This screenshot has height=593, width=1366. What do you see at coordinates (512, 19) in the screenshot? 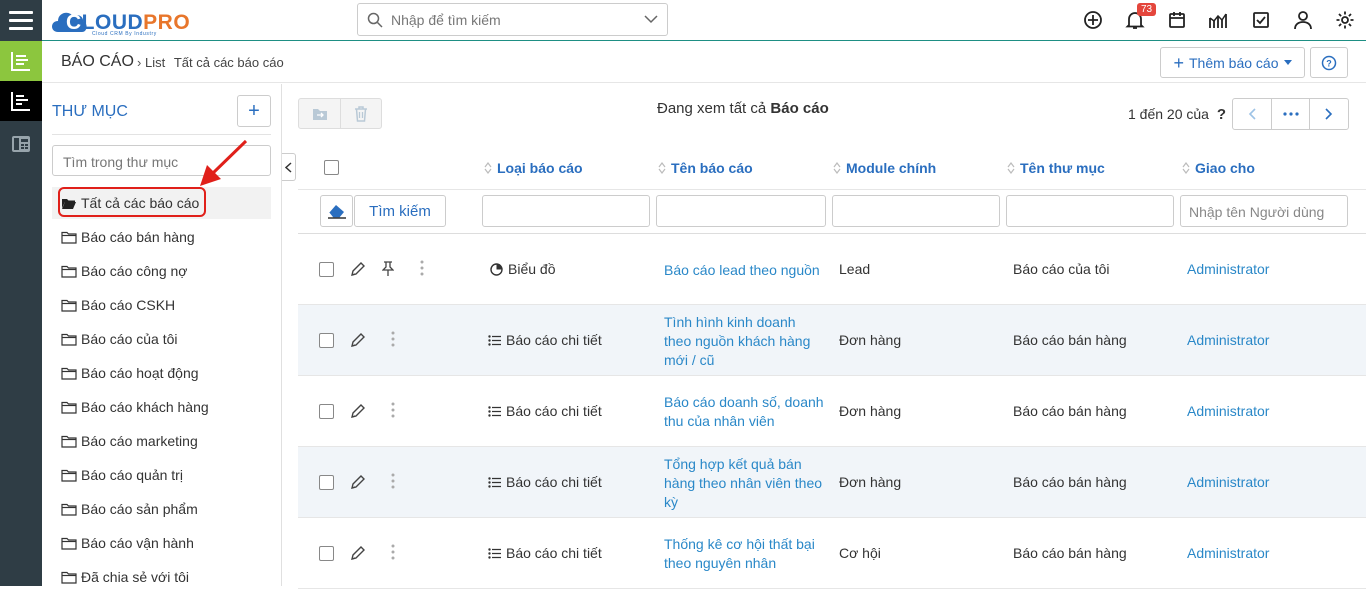
I see `global-search-input: Nhập để tìm kiếm` at bounding box center [512, 19].